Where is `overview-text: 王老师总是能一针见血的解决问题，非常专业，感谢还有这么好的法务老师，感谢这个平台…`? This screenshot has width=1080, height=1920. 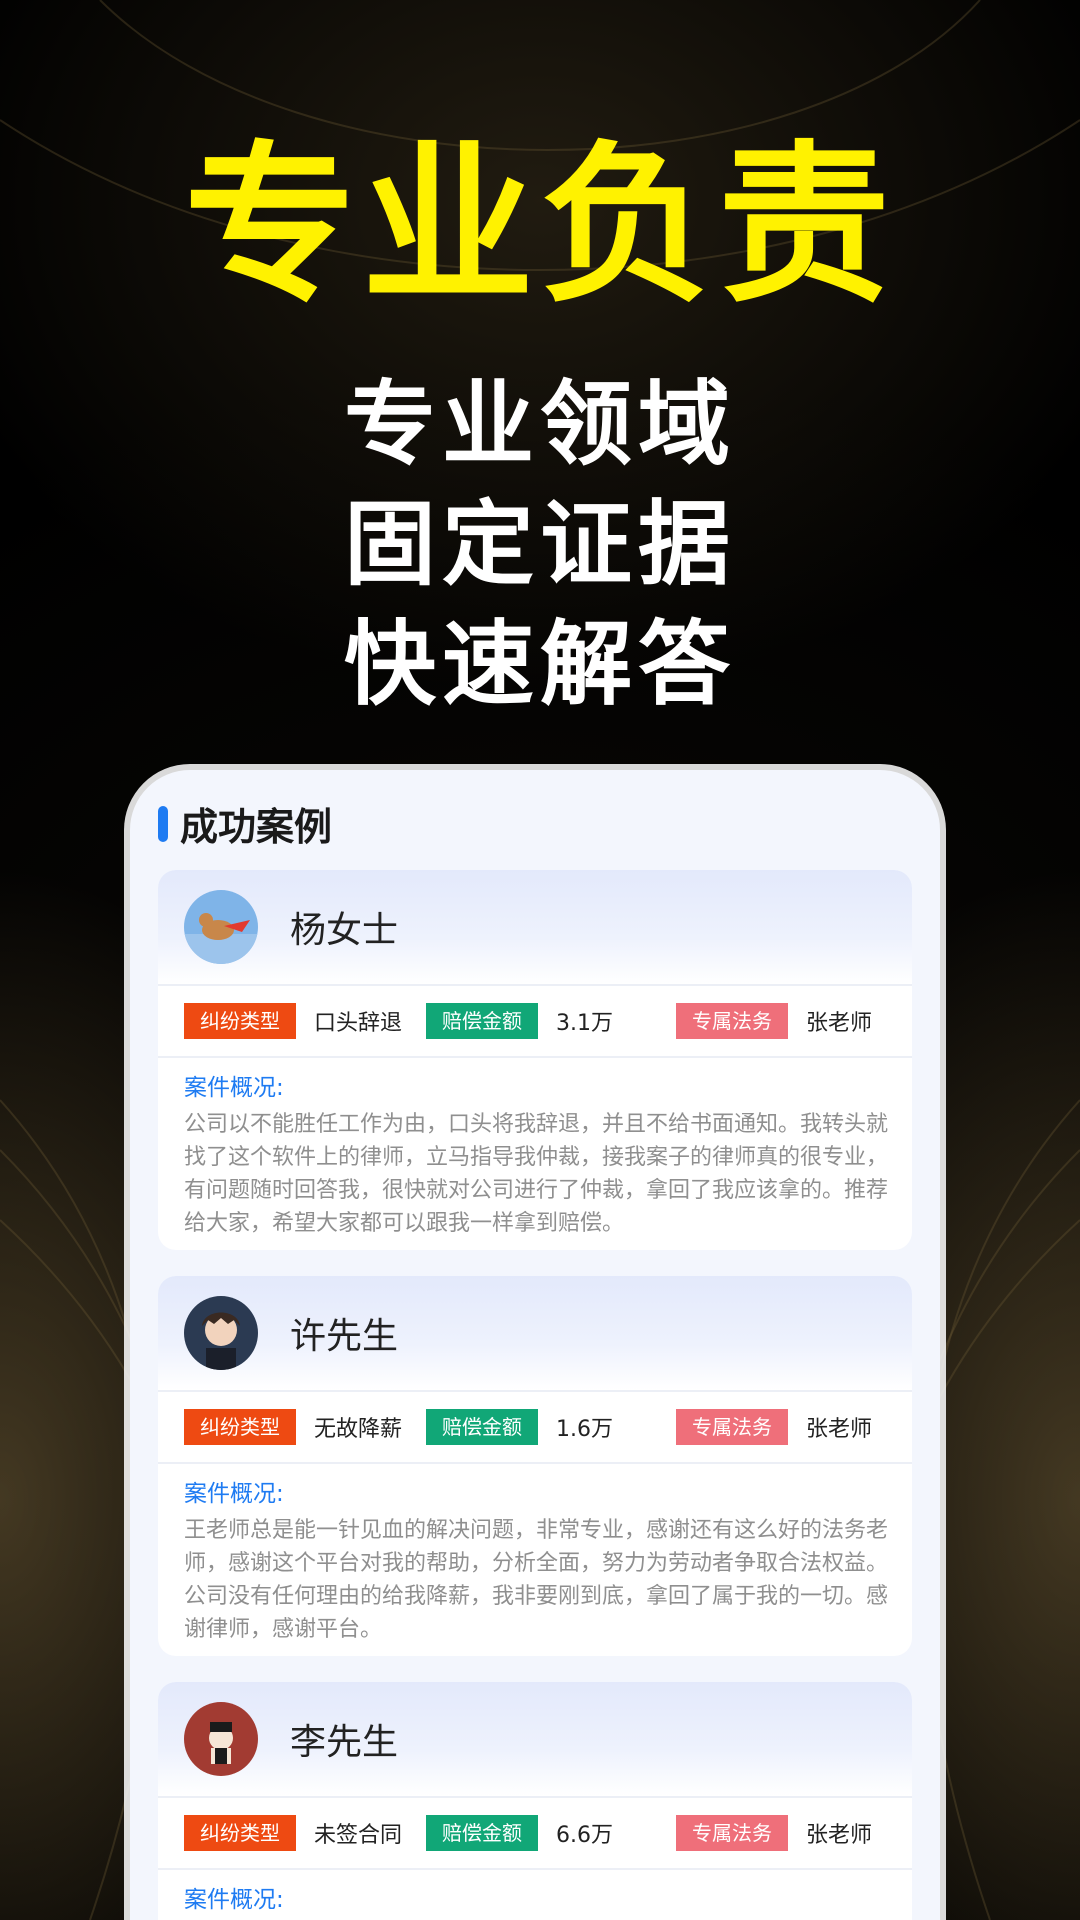 overview-text: 王老师总是能一针见血的解决问题，非常专业，感谢还有这么好的法务老师，感谢这个平台… is located at coordinates (536, 1580).